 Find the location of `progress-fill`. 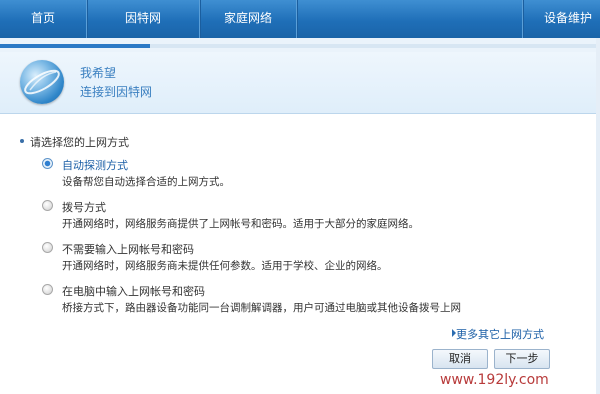

progress-fill is located at coordinates (75, 46).